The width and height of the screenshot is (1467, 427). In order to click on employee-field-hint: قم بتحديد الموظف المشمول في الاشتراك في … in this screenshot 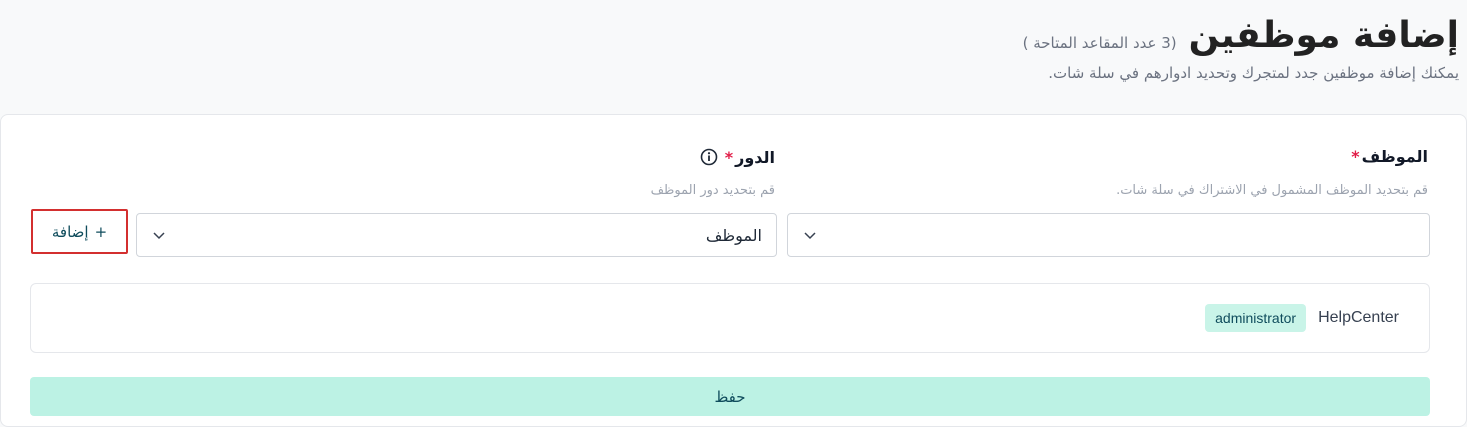, I will do `click(1272, 190)`.